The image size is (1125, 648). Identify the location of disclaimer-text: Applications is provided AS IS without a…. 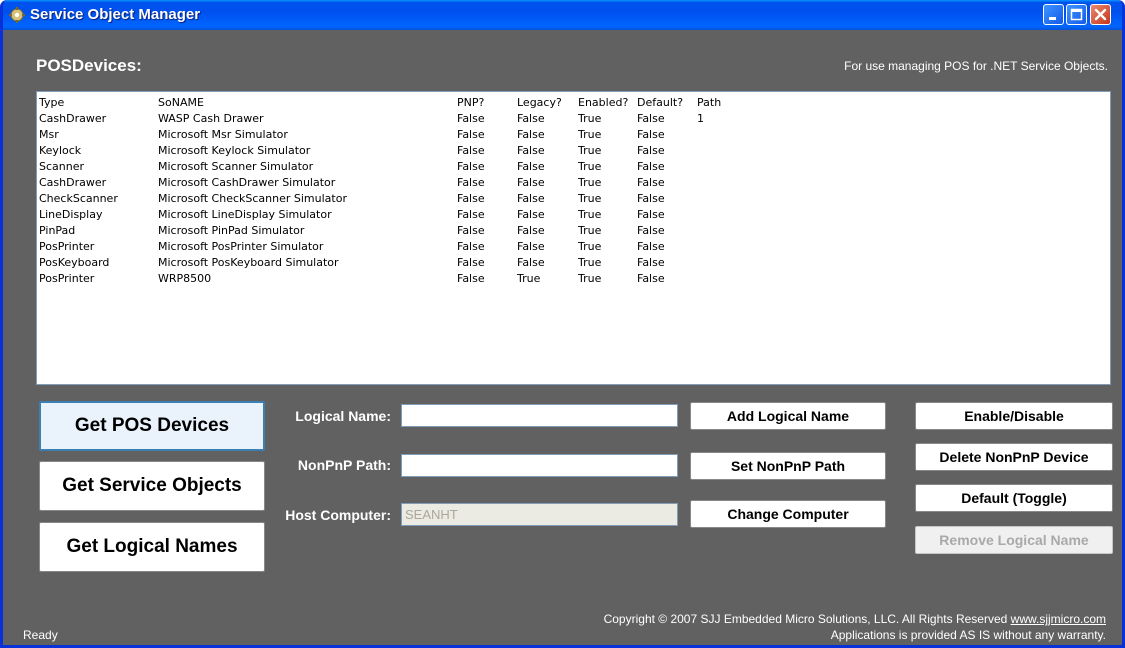
(968, 635).